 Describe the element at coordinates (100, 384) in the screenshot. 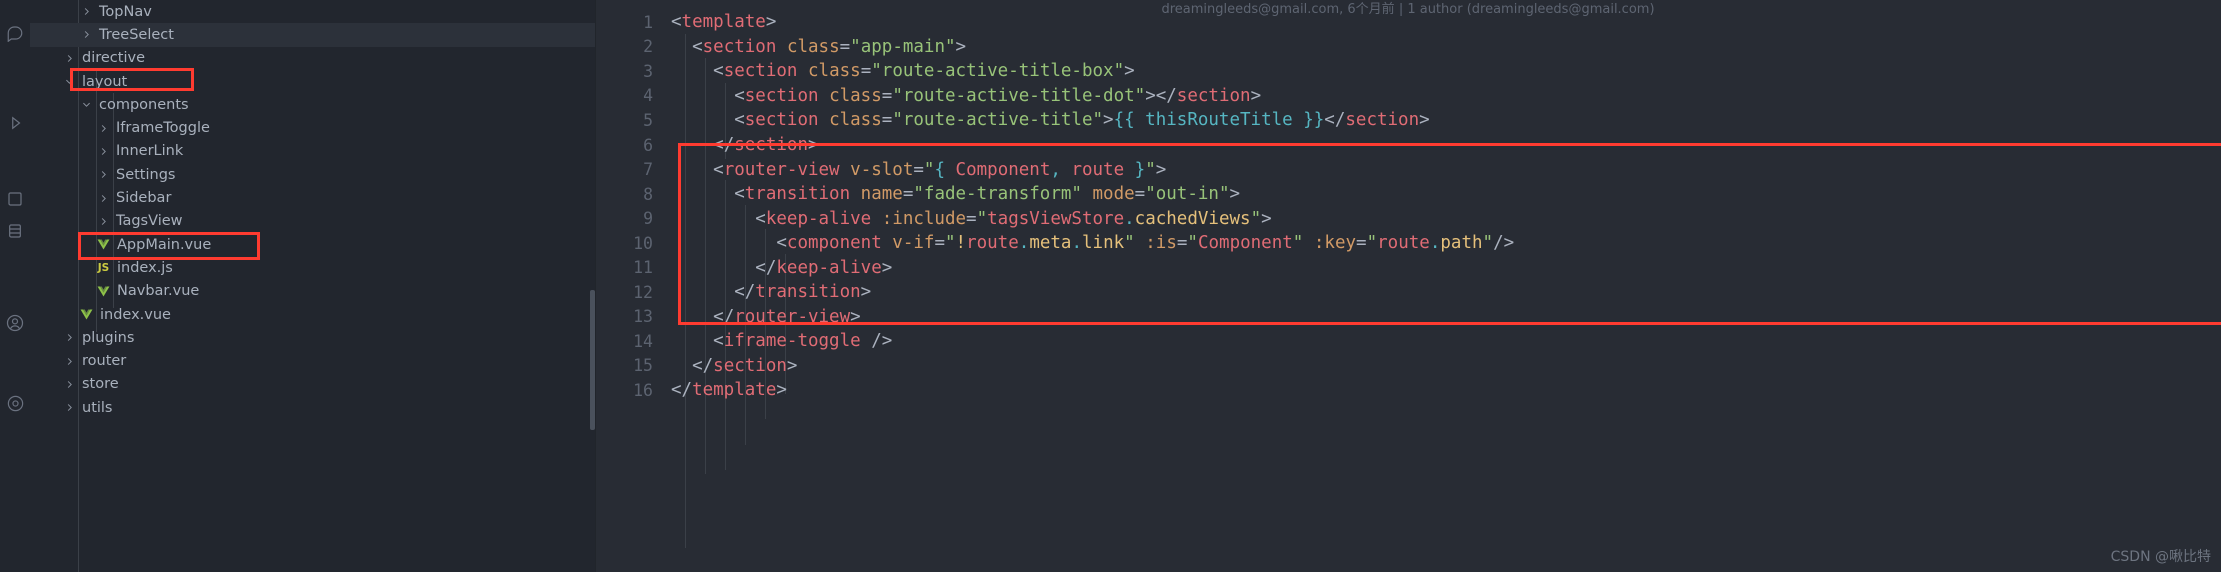

I see `tree-item-label: store` at that location.